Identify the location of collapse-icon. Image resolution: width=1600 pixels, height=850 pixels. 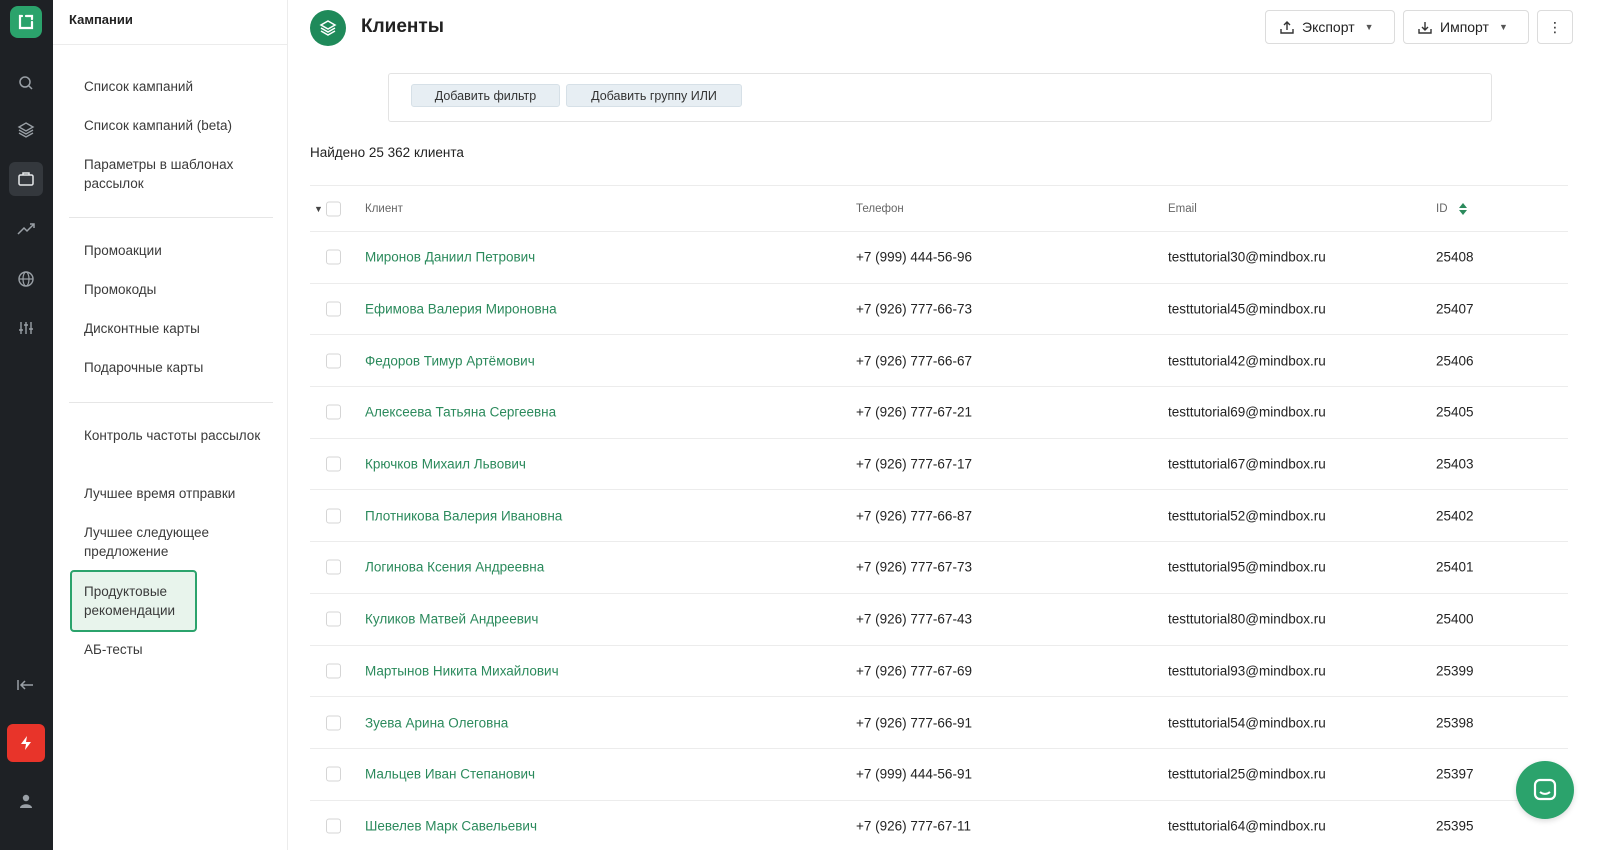
(26, 685).